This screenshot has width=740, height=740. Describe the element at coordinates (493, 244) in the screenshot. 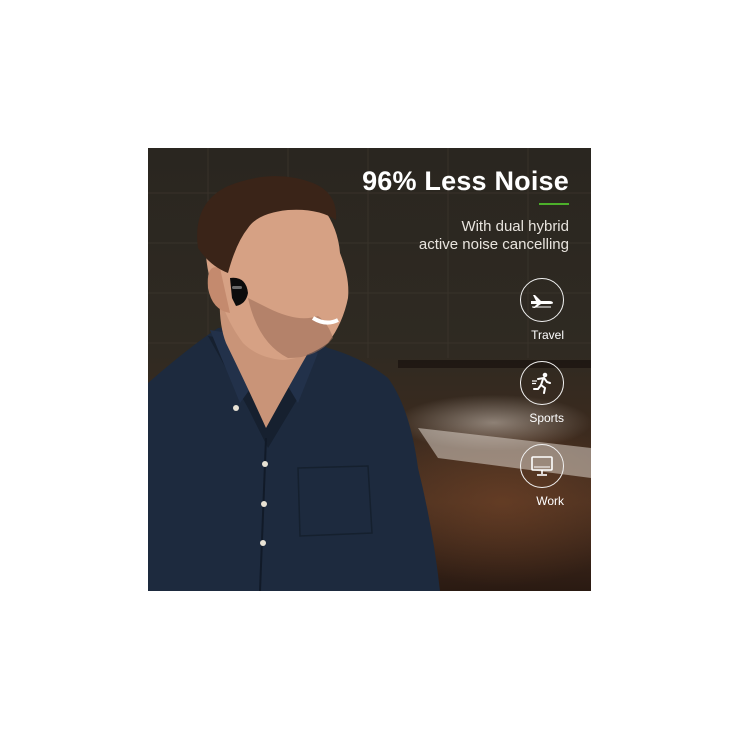

I see `subtitle-line-2: active noise cancelling` at that location.